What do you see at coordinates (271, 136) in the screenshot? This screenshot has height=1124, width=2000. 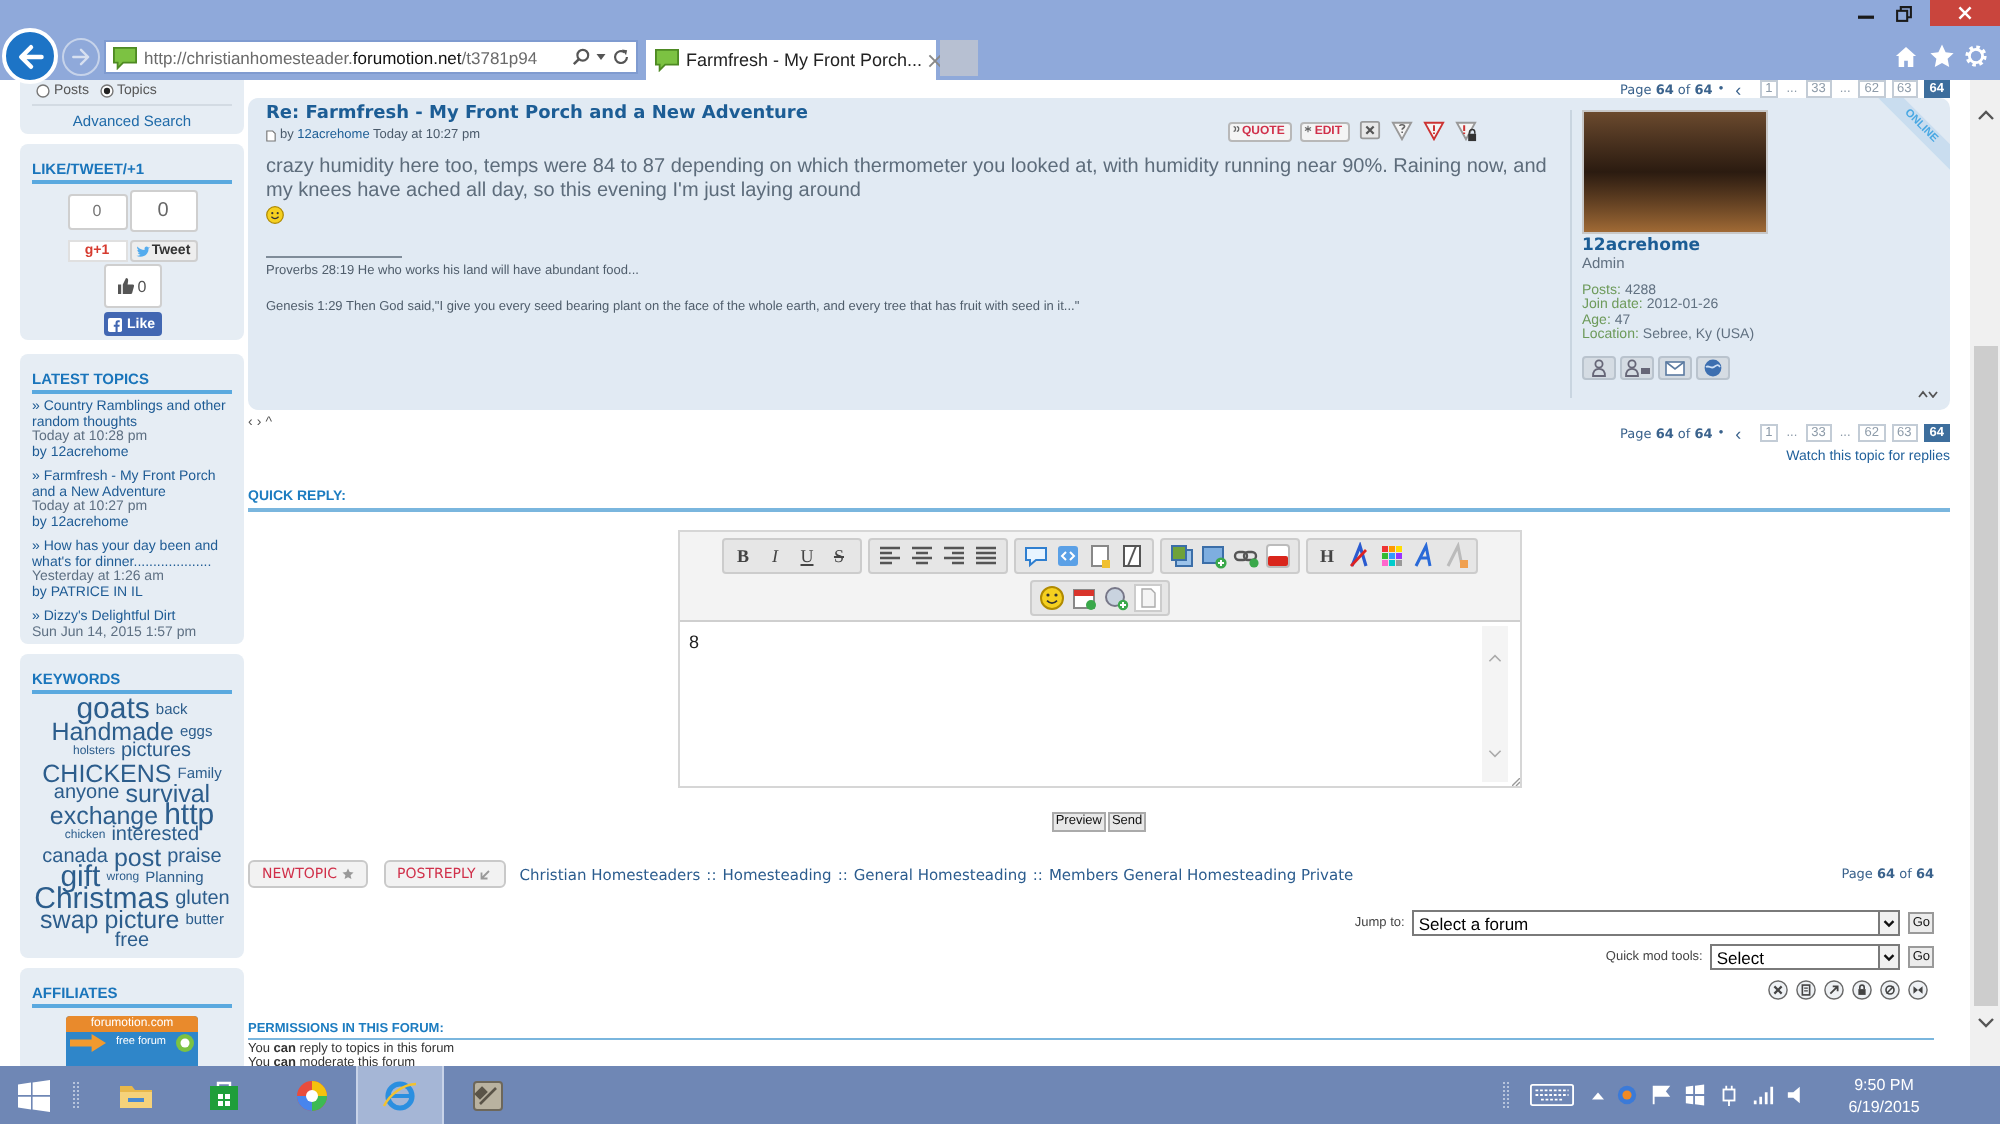 I see `page-icon` at bounding box center [271, 136].